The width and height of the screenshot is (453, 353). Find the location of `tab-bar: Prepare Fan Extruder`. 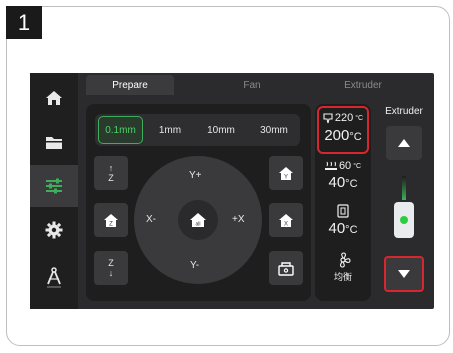

tab-bar: Prepare Fan Extruder is located at coordinates (256, 85).